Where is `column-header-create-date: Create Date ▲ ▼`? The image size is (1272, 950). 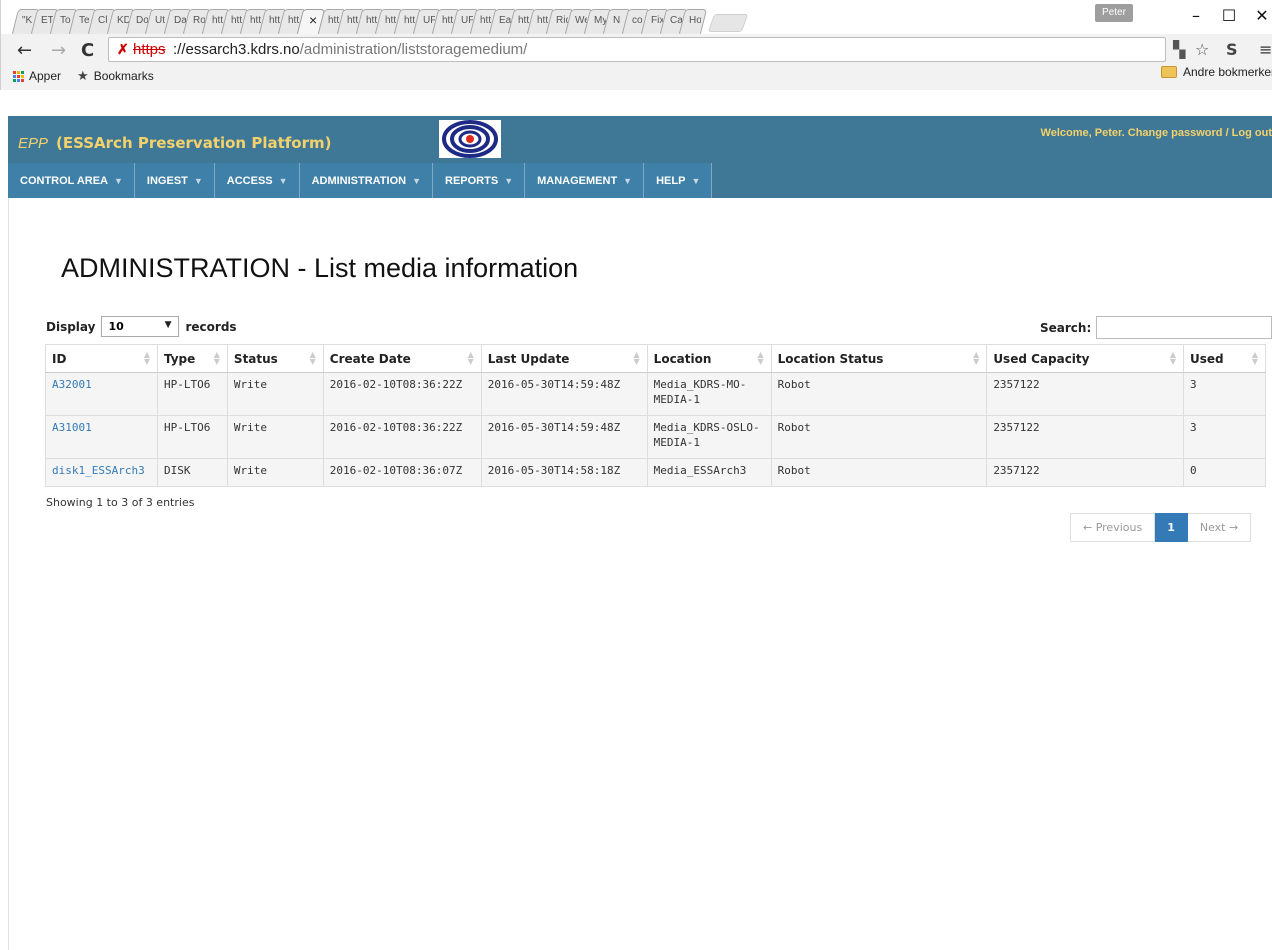 column-header-create-date: Create Date ▲ ▼ is located at coordinates (402, 358).